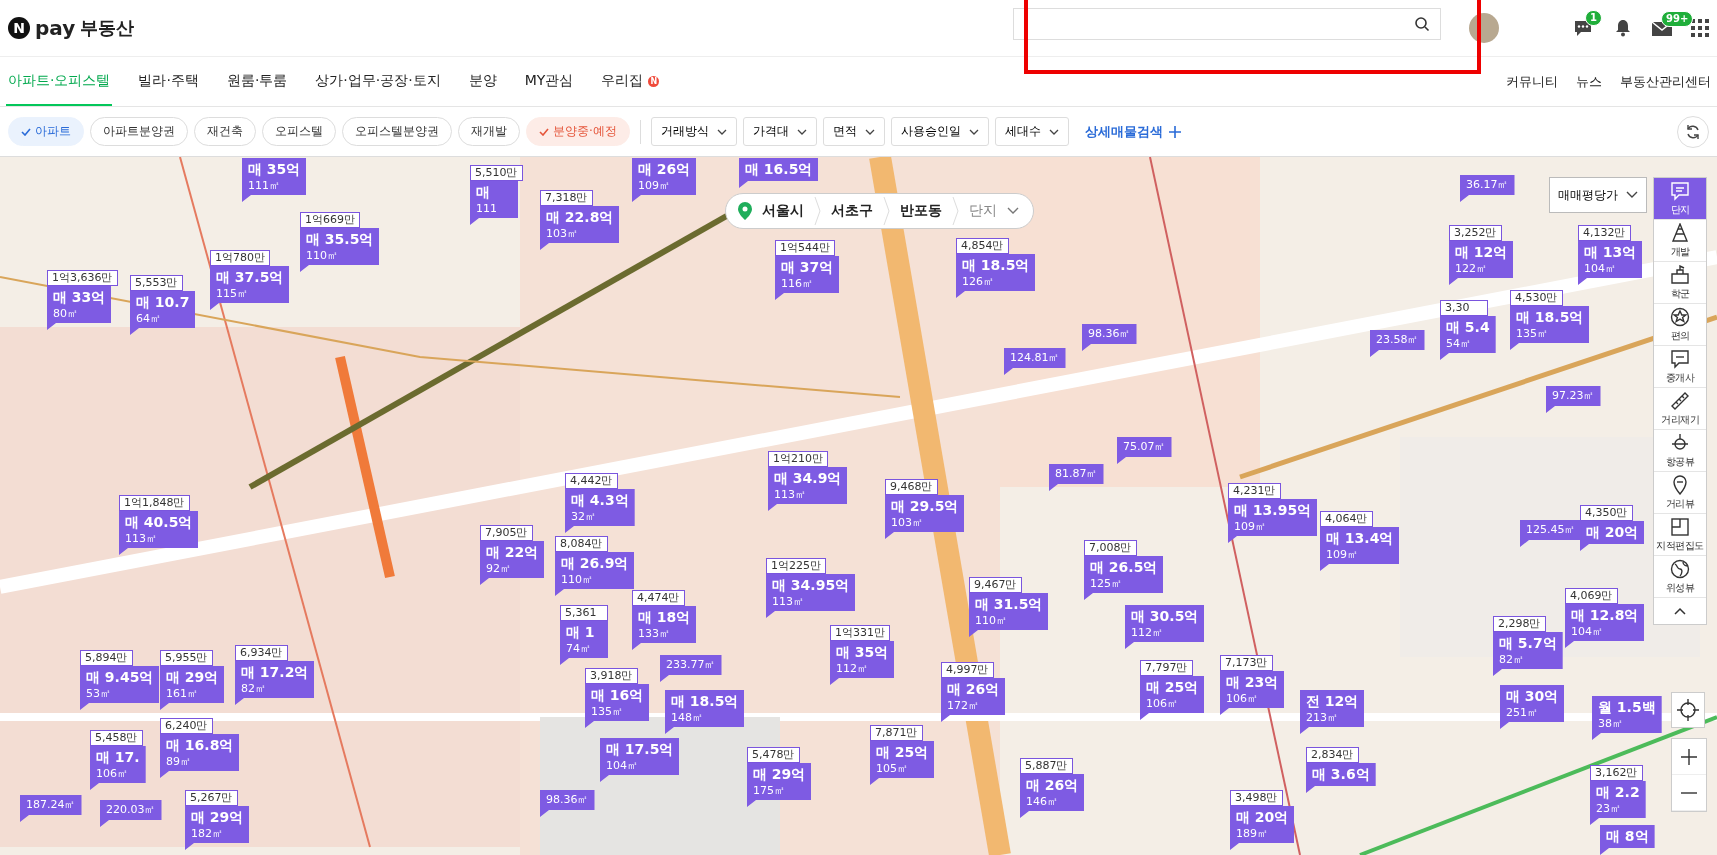 This screenshot has height=855, width=1717. Describe the element at coordinates (330, 220) in the screenshot. I see `unit-price-label: 1억669만` at that location.